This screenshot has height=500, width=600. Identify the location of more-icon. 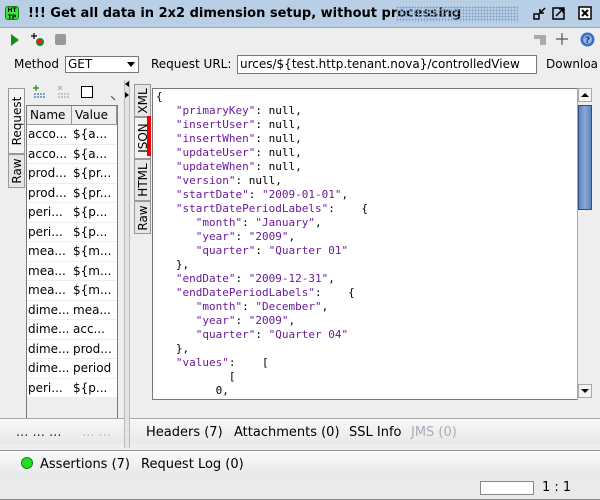
(113, 97).